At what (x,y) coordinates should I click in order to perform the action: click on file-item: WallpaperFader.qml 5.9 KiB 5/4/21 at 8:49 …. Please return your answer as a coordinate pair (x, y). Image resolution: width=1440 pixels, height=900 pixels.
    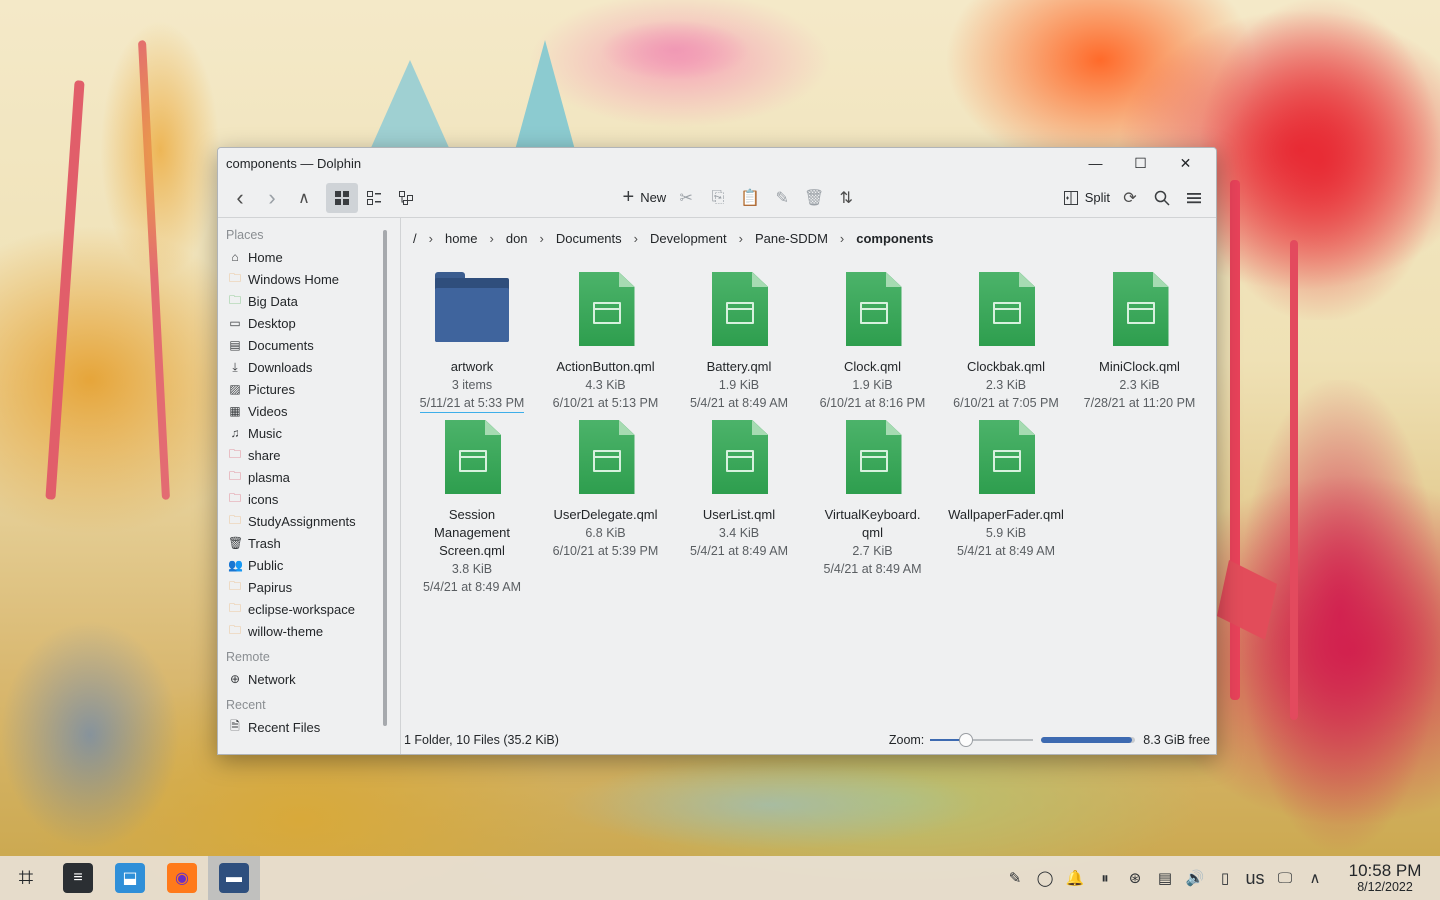
    Looking at the image, I should click on (1006, 490).